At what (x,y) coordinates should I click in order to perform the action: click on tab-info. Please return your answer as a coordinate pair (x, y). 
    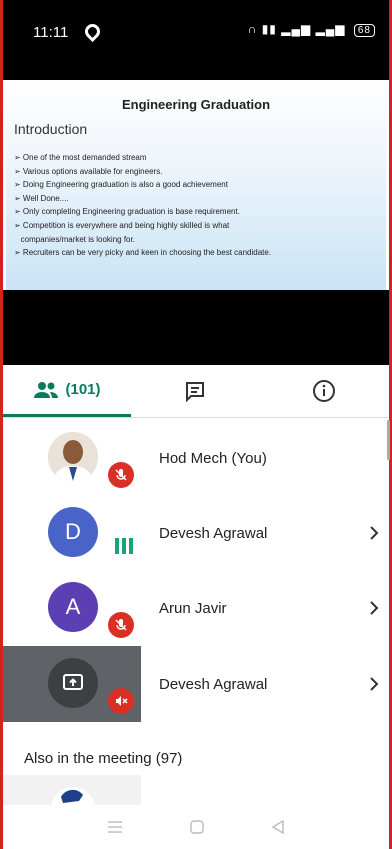
    Looking at the image, I should click on (324, 391).